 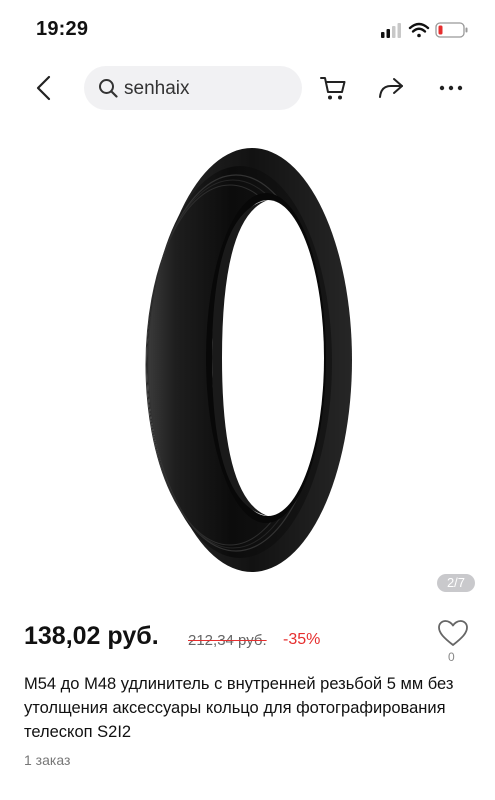 I want to click on nav-bar: senhaix, so click(x=247, y=88).